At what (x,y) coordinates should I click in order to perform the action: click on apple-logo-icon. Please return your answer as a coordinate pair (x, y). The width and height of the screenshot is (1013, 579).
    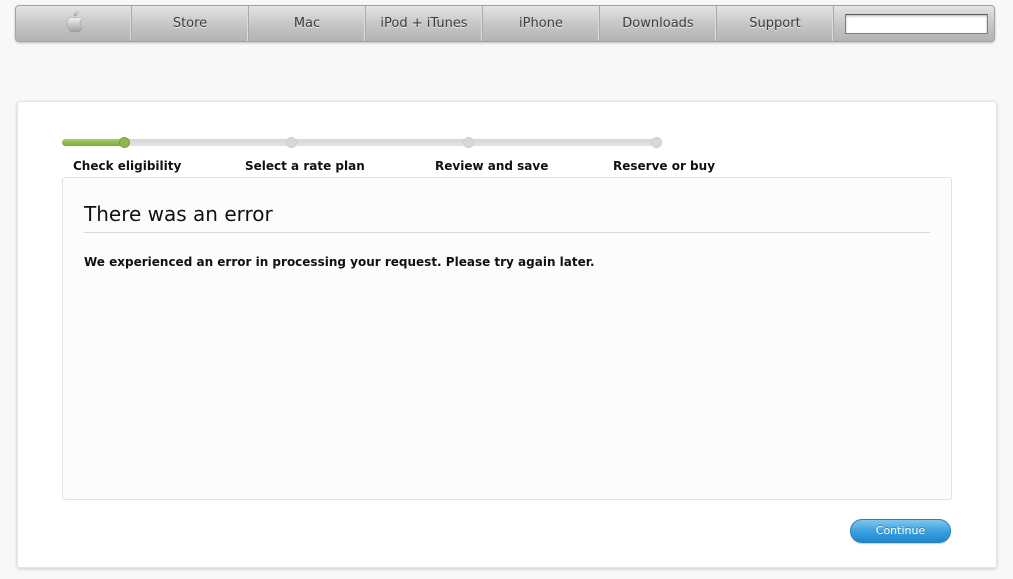
    Looking at the image, I should click on (74, 23).